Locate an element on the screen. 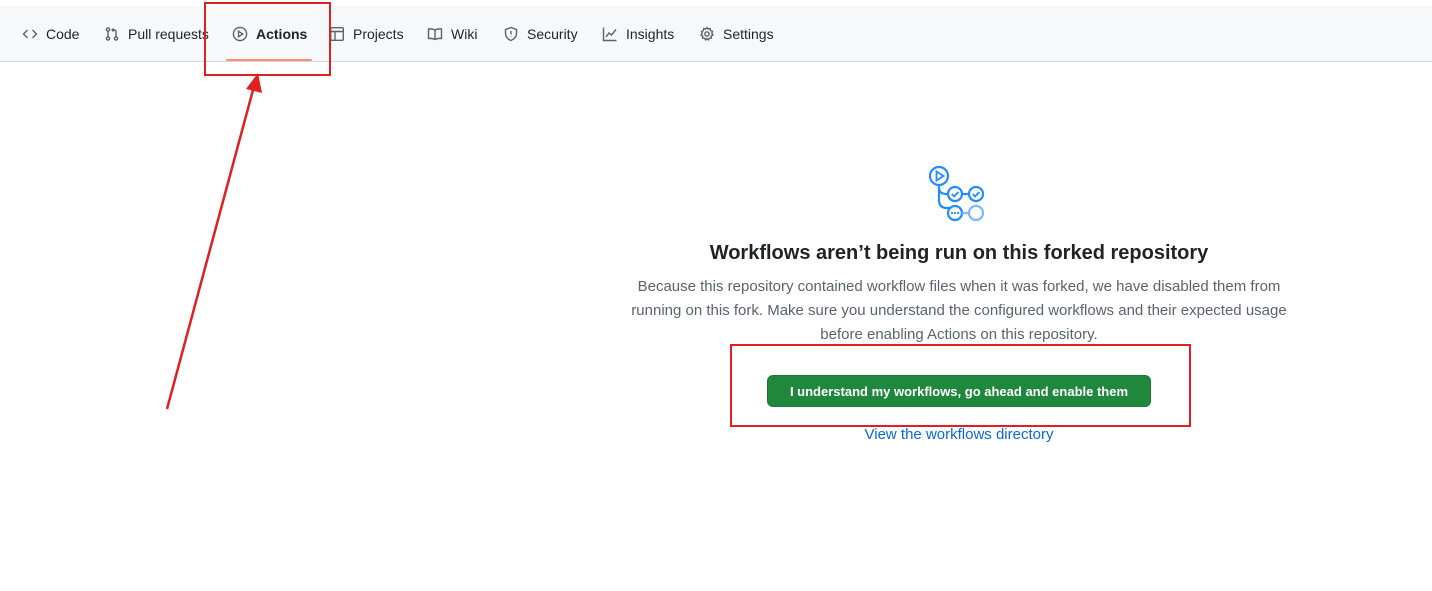 The image size is (1432, 591). tab-code-label: Code is located at coordinates (63, 33).